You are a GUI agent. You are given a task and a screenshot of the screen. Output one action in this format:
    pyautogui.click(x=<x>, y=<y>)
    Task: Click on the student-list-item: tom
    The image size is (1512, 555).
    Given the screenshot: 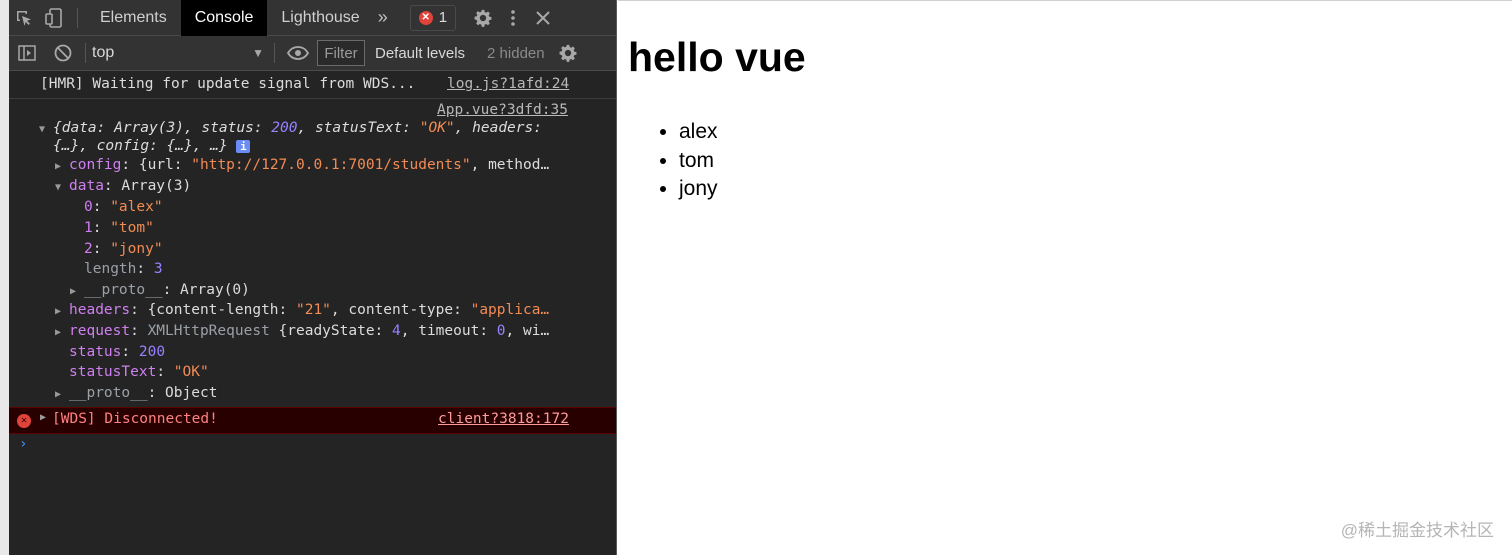 What is the action you would take?
    pyautogui.click(x=698, y=161)
    